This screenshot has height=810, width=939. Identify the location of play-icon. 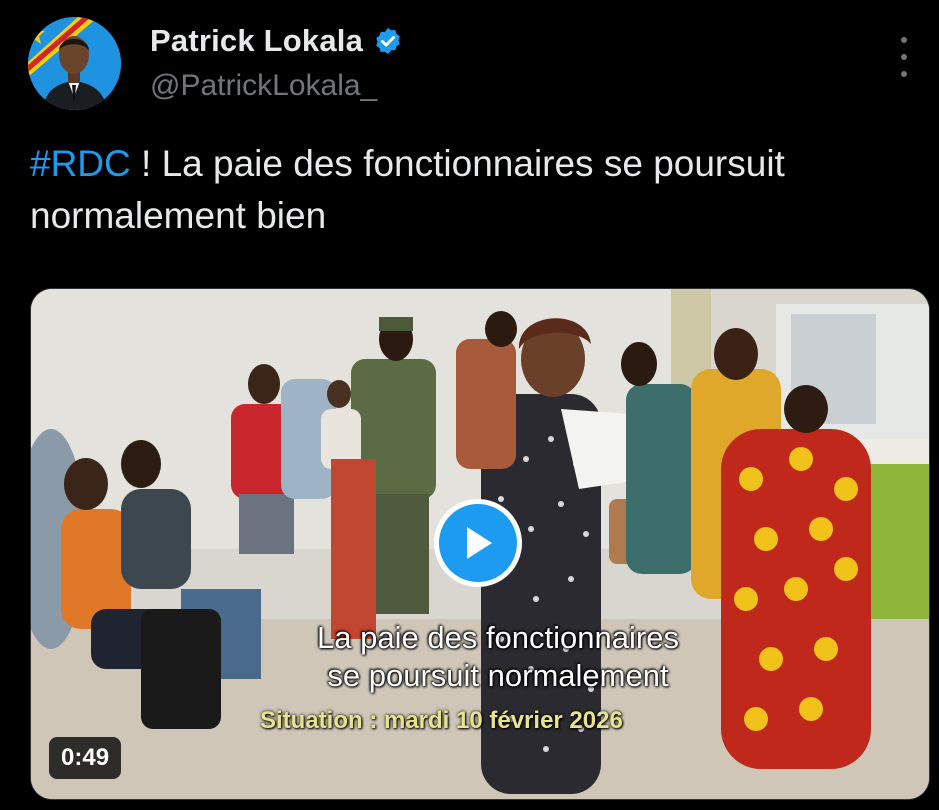
(479, 543).